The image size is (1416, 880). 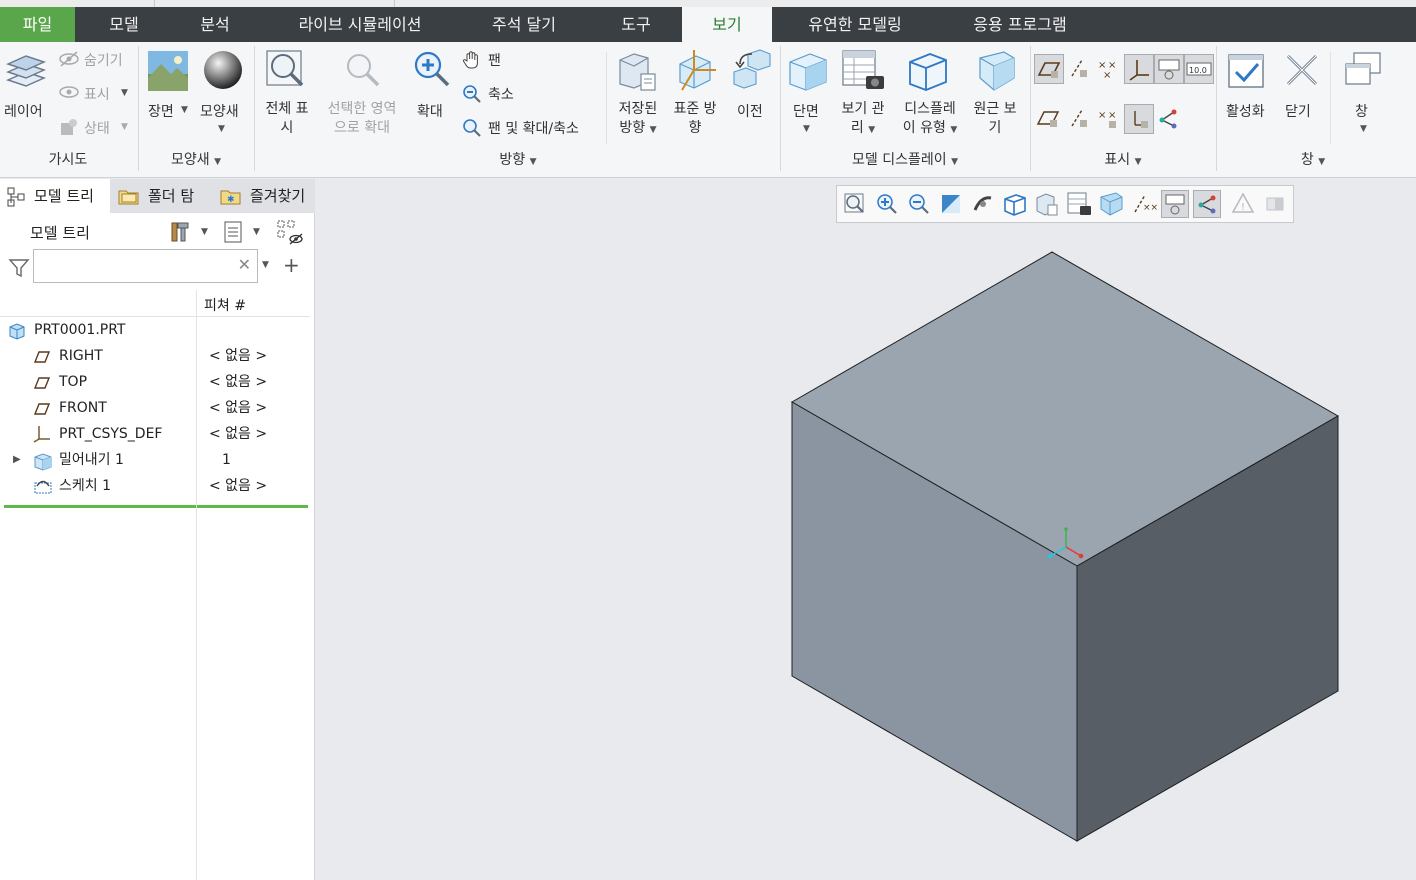 What do you see at coordinates (1079, 69) in the screenshot?
I see `axis-display-toggle` at bounding box center [1079, 69].